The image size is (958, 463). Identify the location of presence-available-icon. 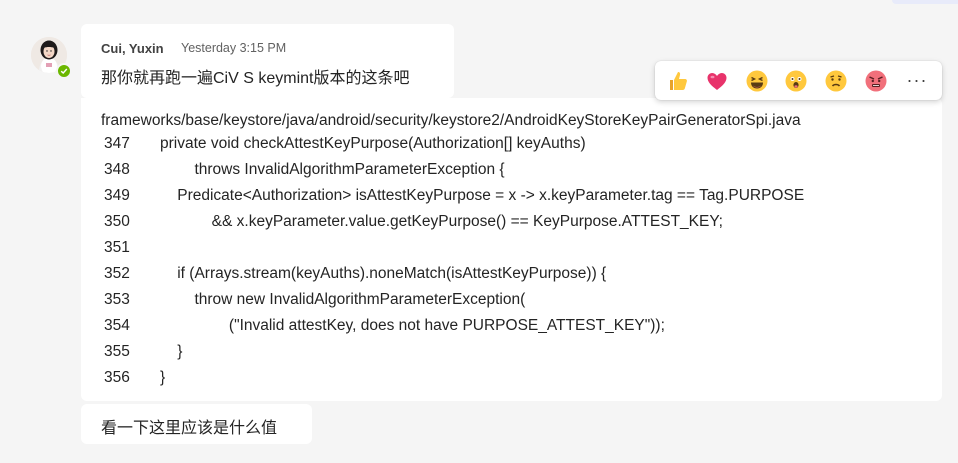
(64, 71).